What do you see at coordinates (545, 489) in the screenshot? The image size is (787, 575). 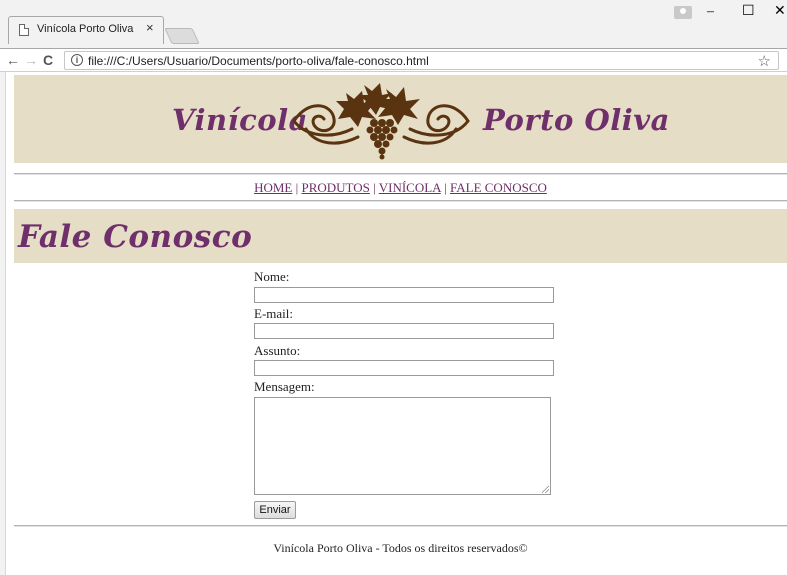 I see `resize-grip-icon` at bounding box center [545, 489].